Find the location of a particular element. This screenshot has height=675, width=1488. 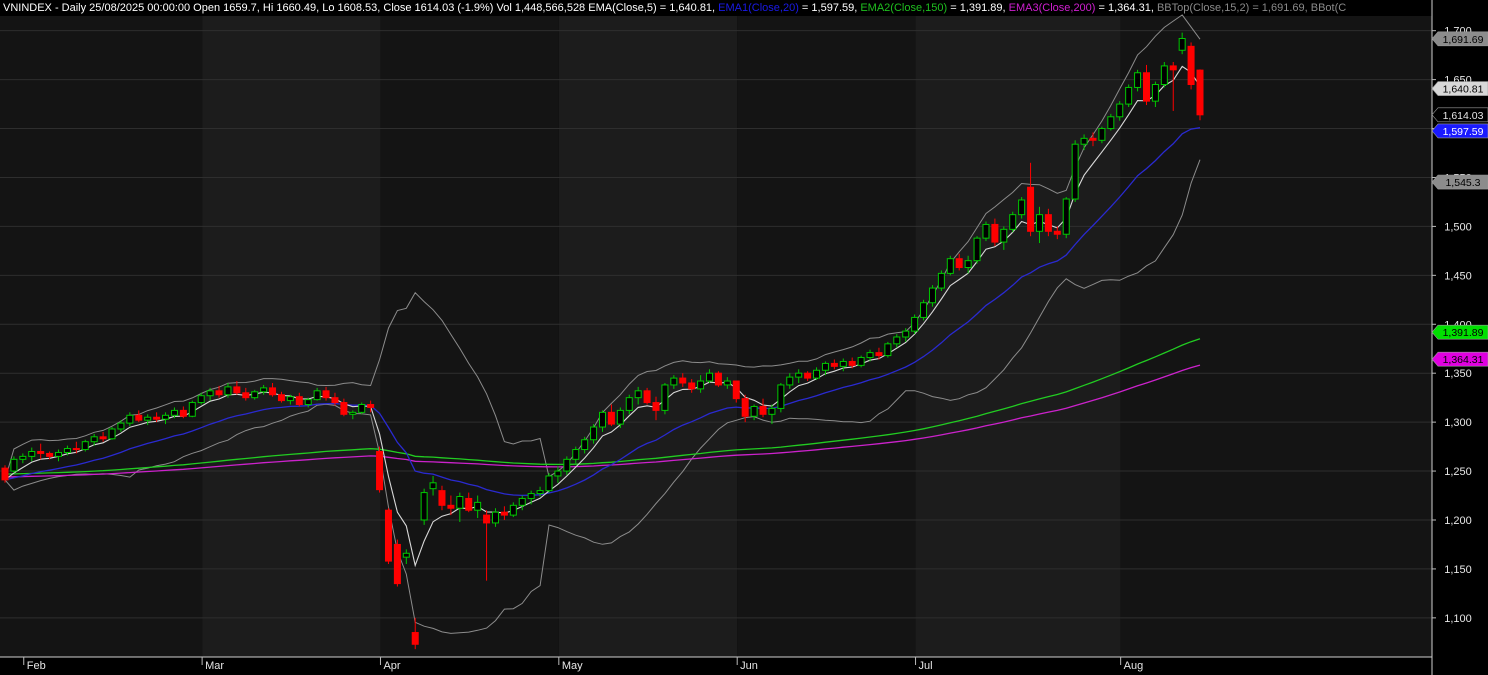

y-tick-label: 1,300 is located at coordinates (1458, 423).